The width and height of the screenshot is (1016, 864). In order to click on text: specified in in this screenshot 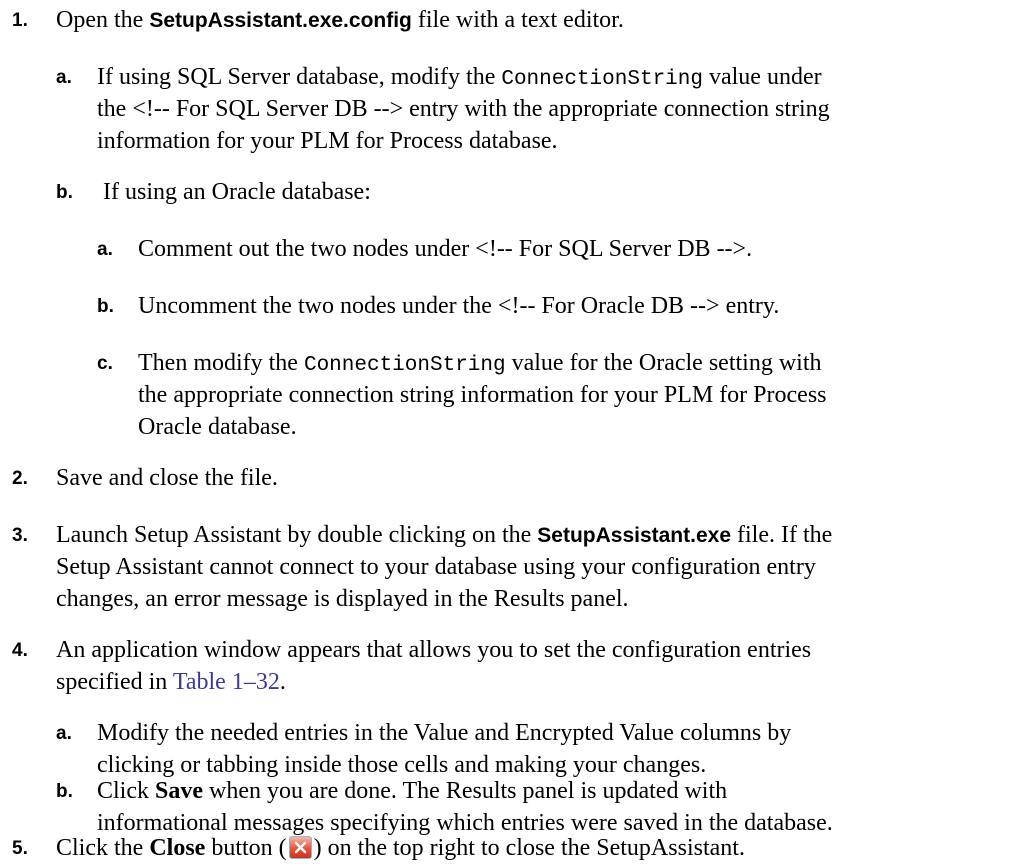, I will do `click(114, 682)`.